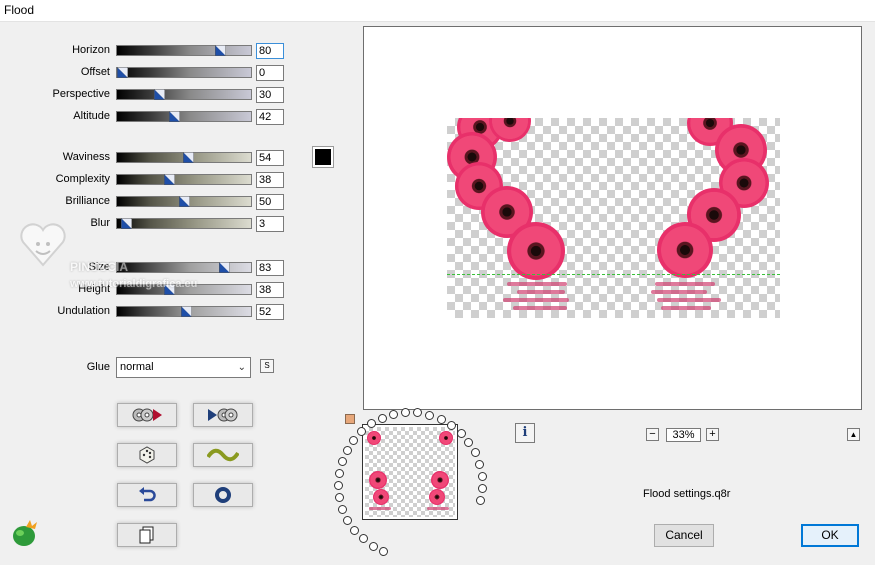  I want to click on randomize-dice-icon, so click(147, 455).